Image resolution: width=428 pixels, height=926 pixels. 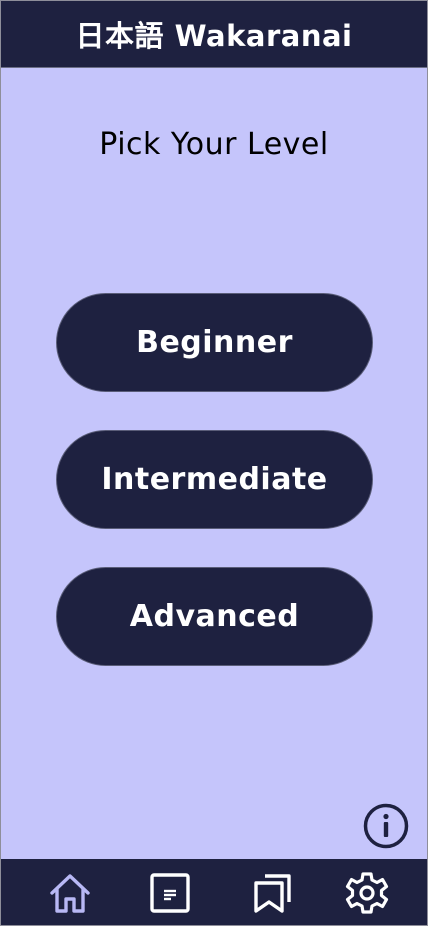 I want to click on info-icon, so click(x=386, y=826).